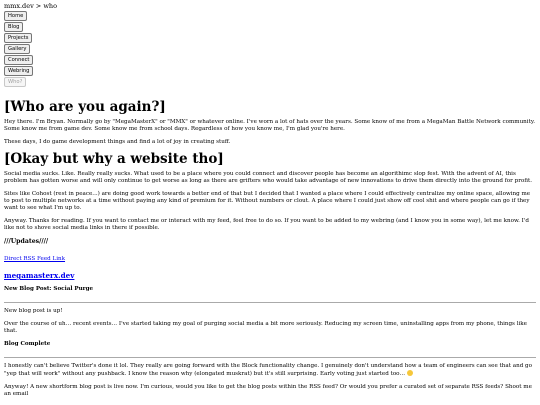 Image resolution: width=540 pixels, height=405 pixels. Describe the element at coordinates (27, 344) in the screenshot. I see `post-title: Blog Complete` at that location.